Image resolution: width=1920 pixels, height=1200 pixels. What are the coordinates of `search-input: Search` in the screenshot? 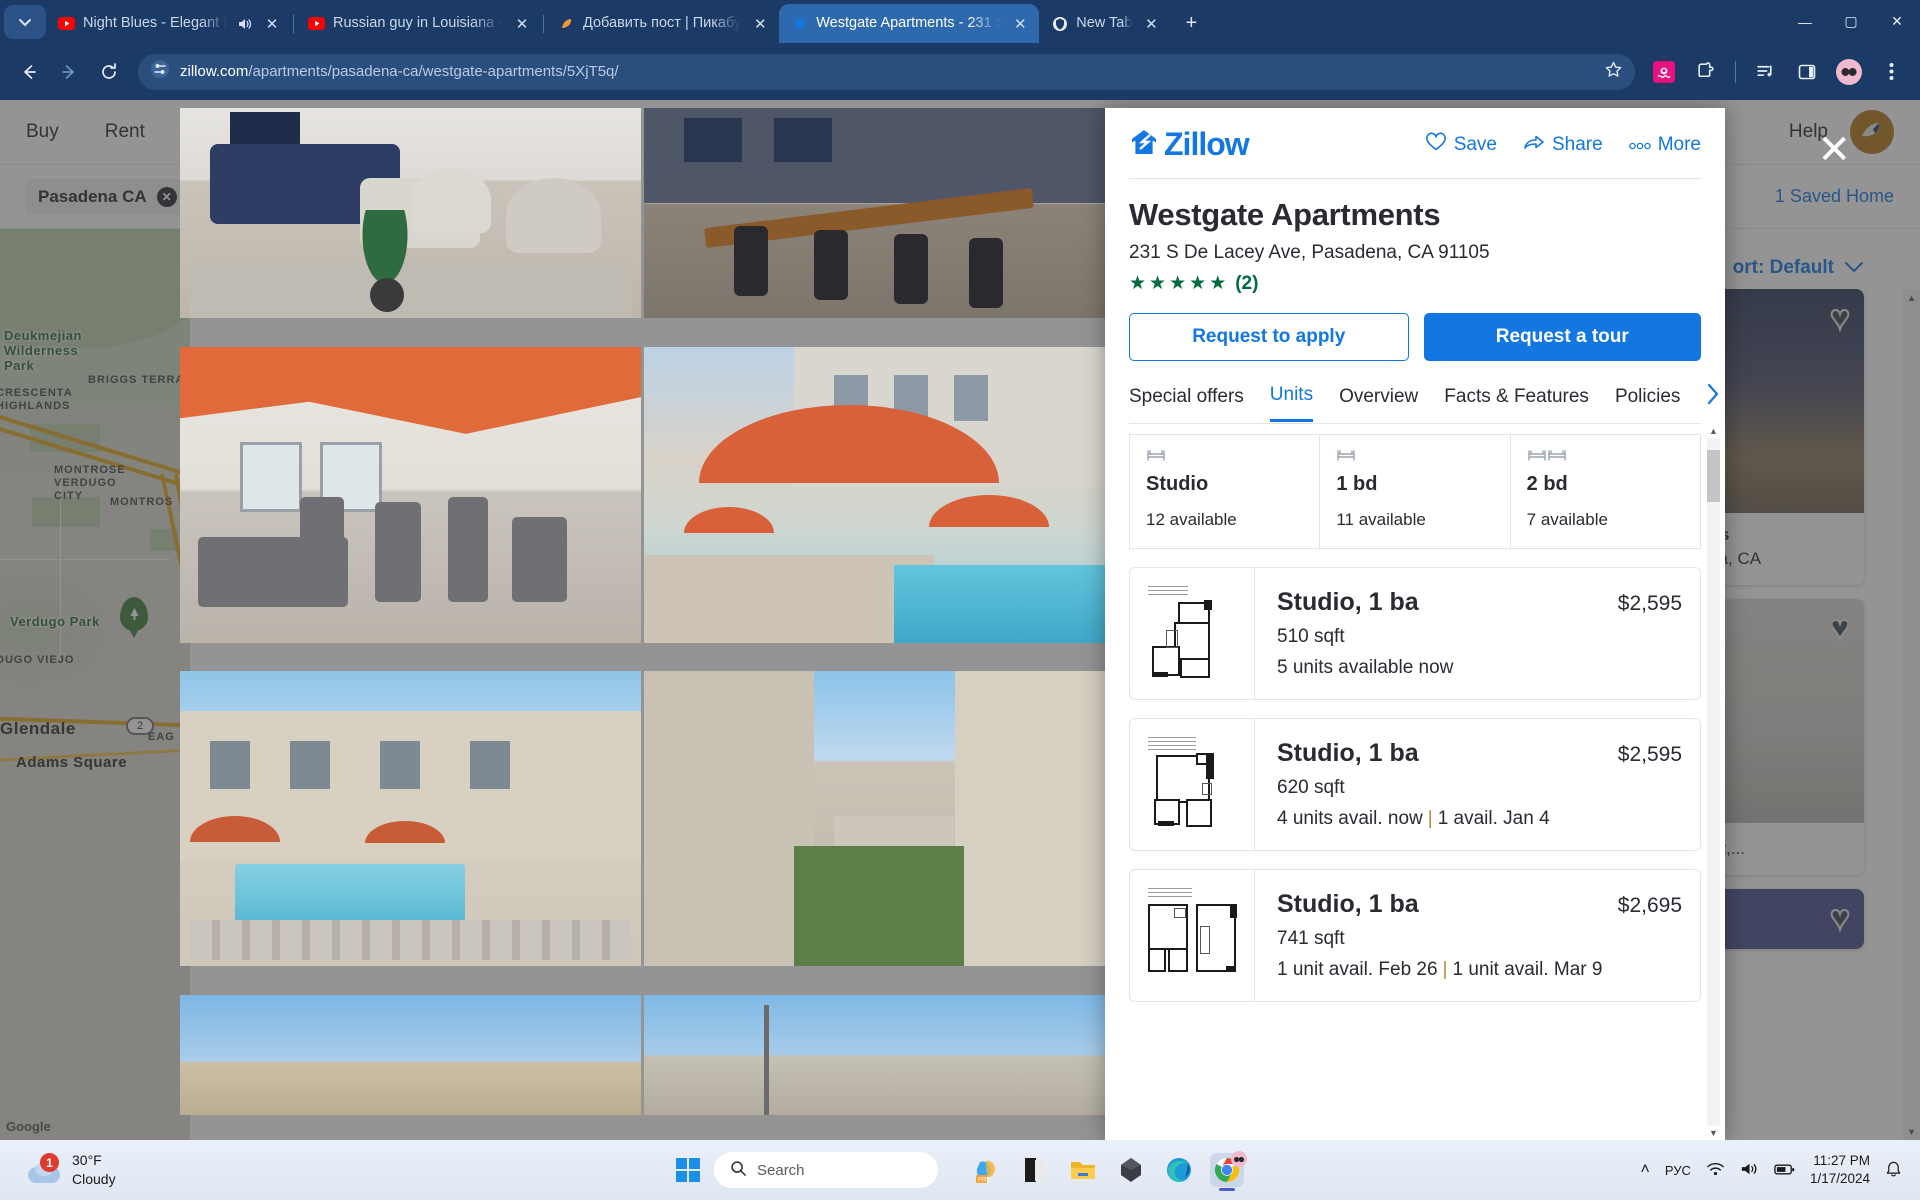 It's located at (826, 1170).